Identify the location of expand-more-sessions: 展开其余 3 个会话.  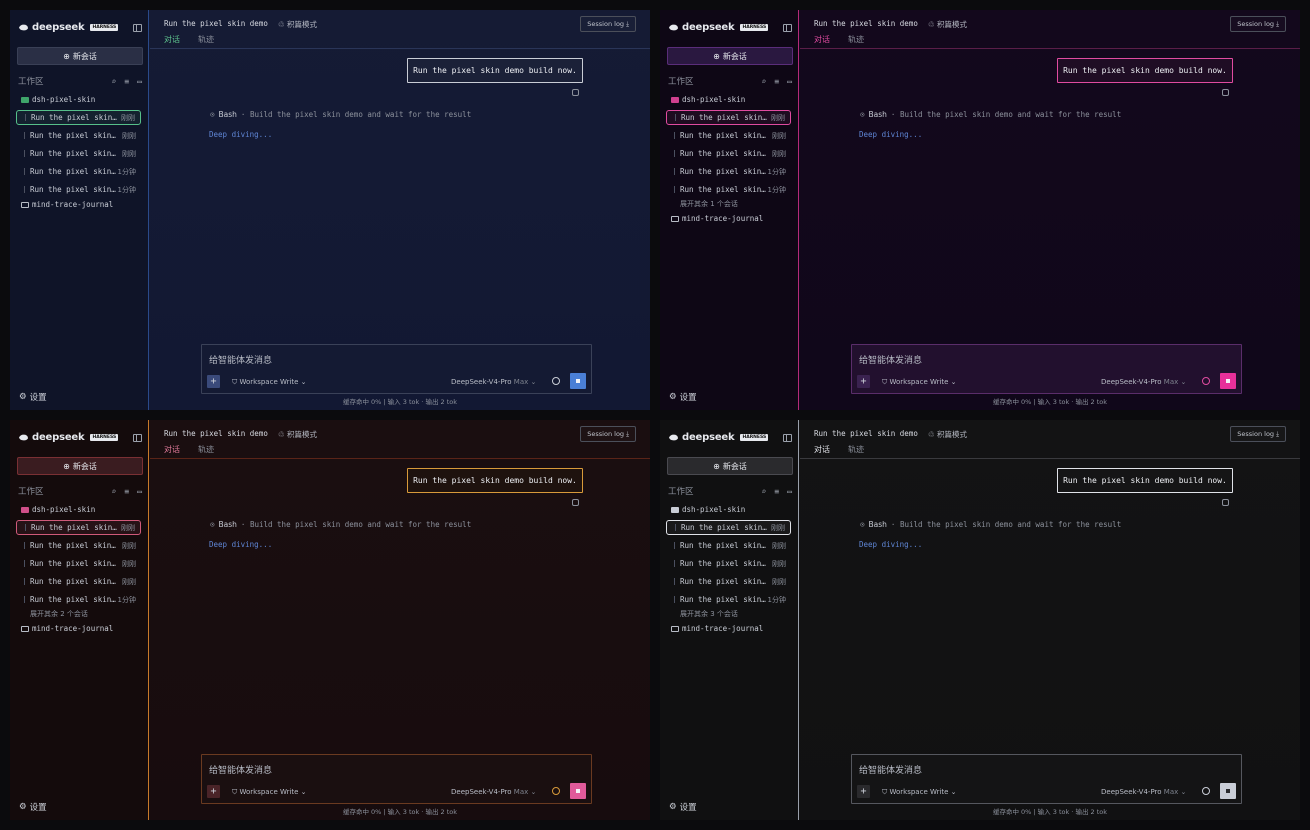
(709, 614).